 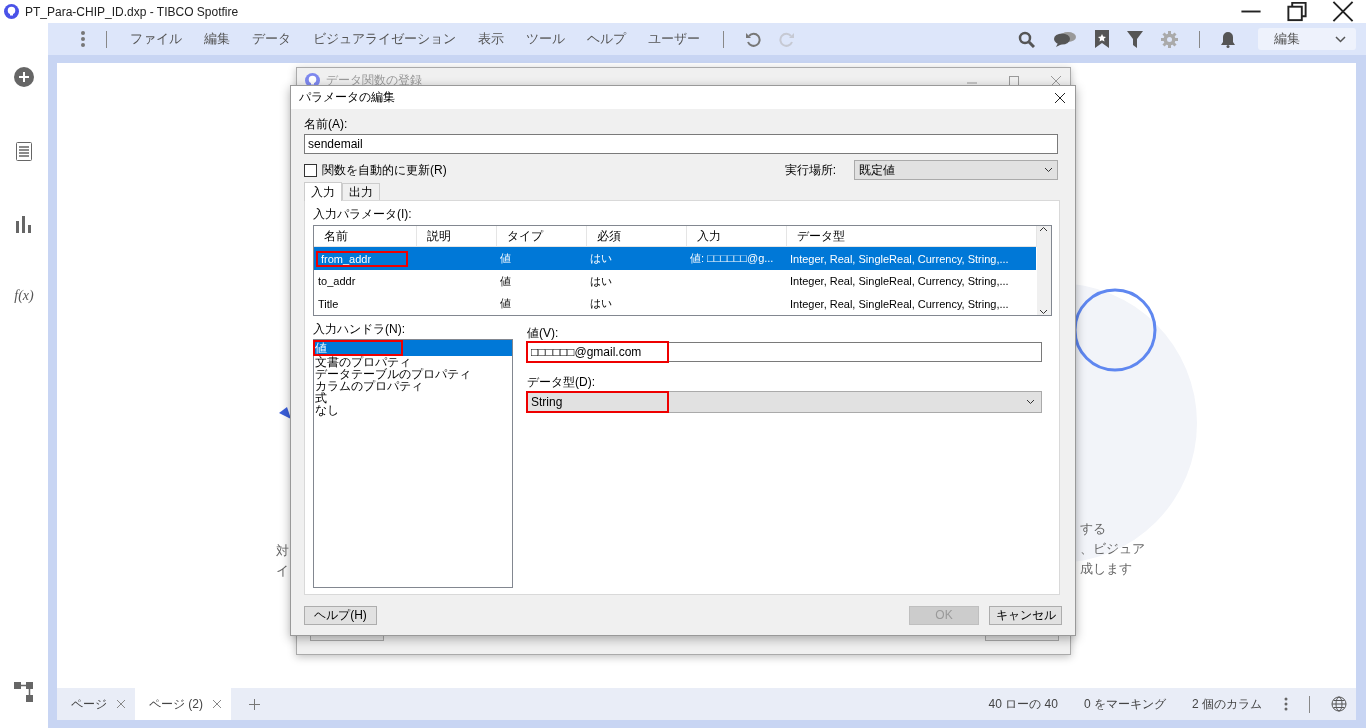 What do you see at coordinates (1339, 704) in the screenshot?
I see `globe-icon` at bounding box center [1339, 704].